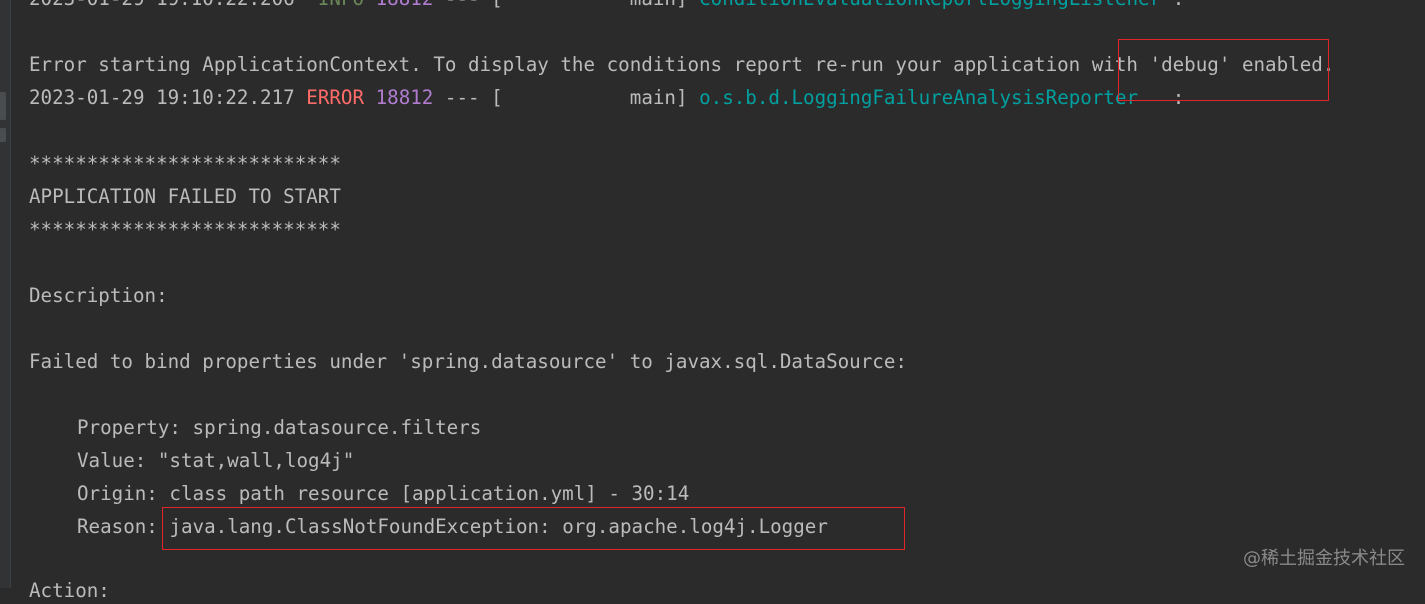 This screenshot has height=604, width=1425. I want to click on log-level-error: ERROR, so click(335, 97).